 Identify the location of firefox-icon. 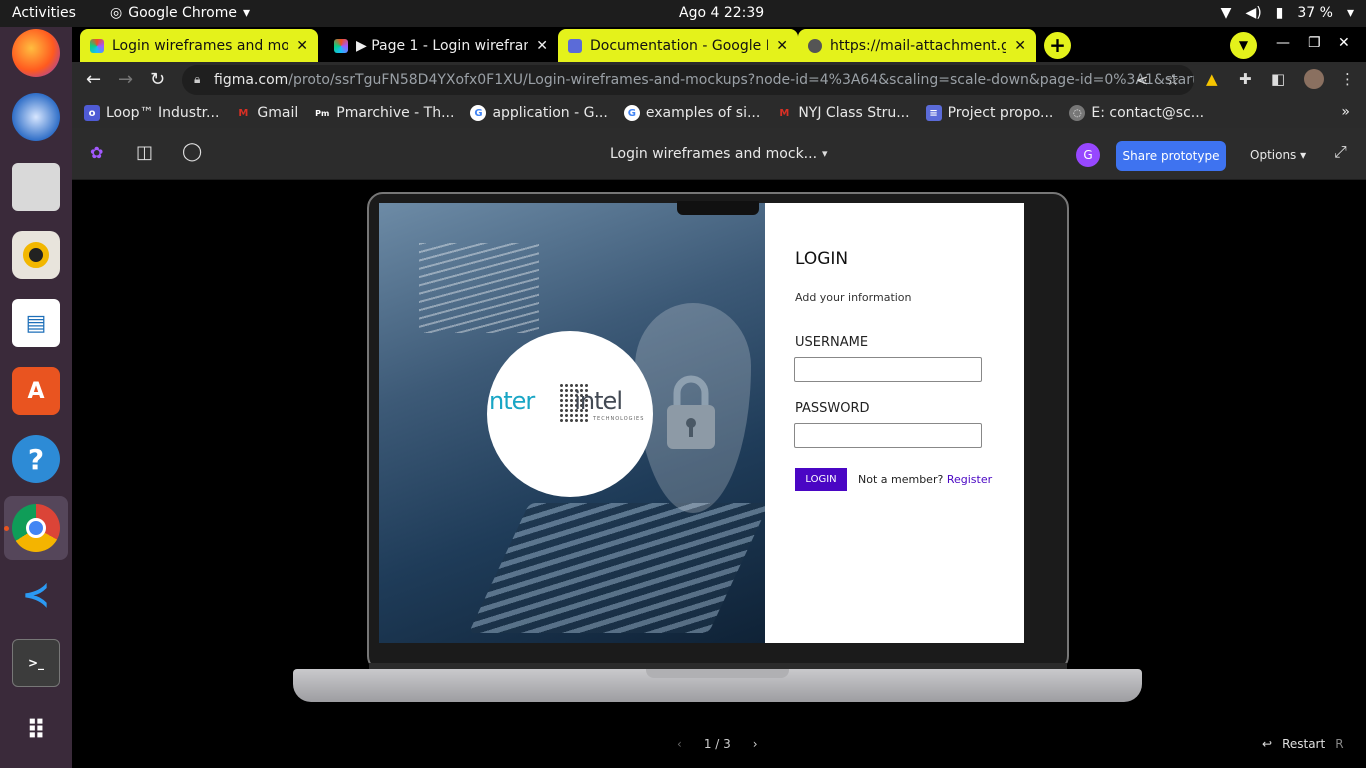
(36, 53).